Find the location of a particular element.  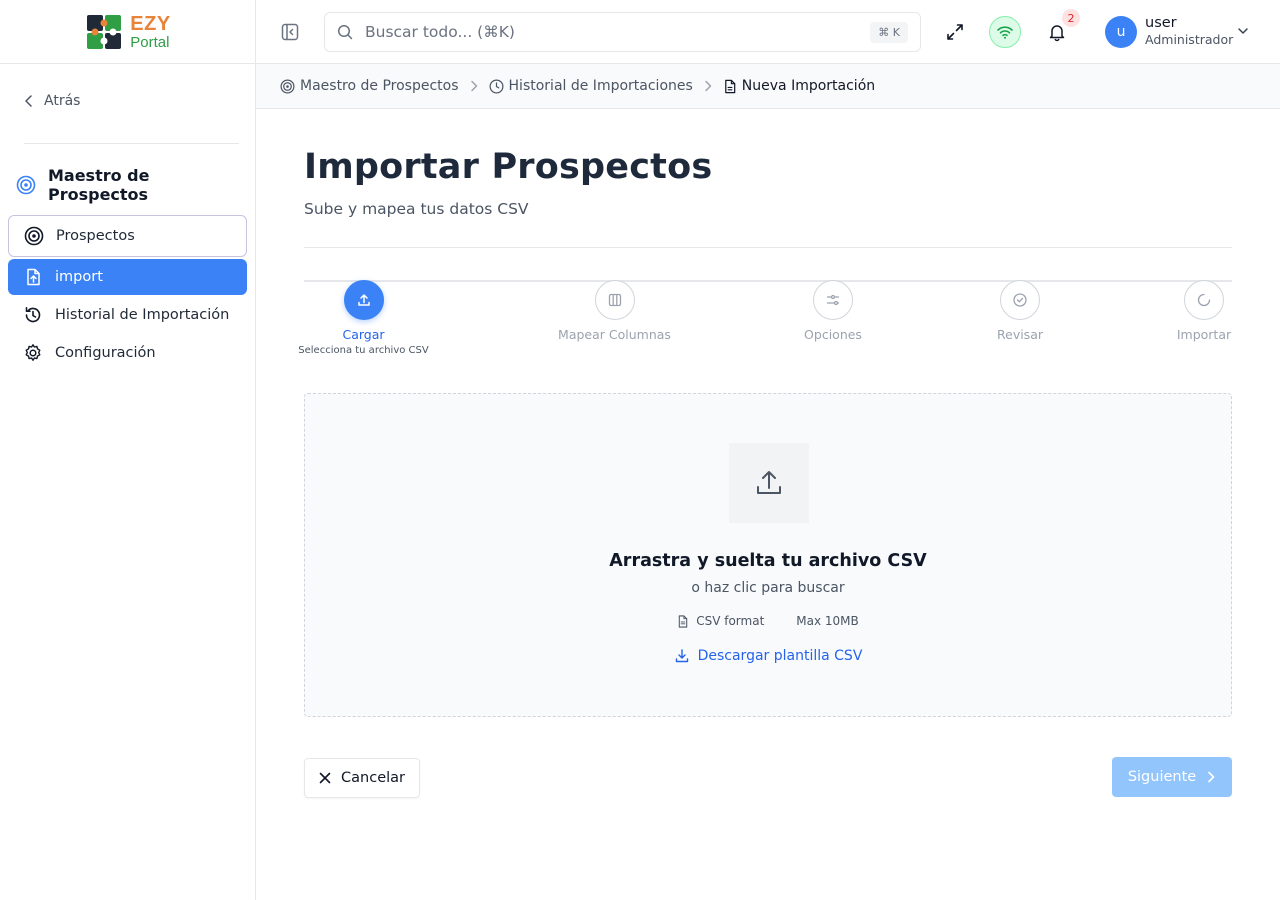

page-subtitle: Sube y mapea tus datos CSV is located at coordinates (416, 209).